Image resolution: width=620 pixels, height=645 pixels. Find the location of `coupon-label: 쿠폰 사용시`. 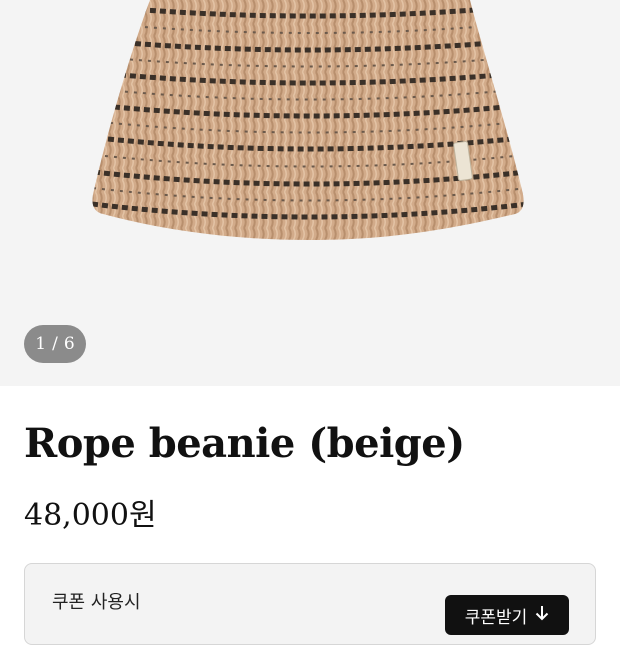

coupon-label: 쿠폰 사용시 is located at coordinates (96, 602).